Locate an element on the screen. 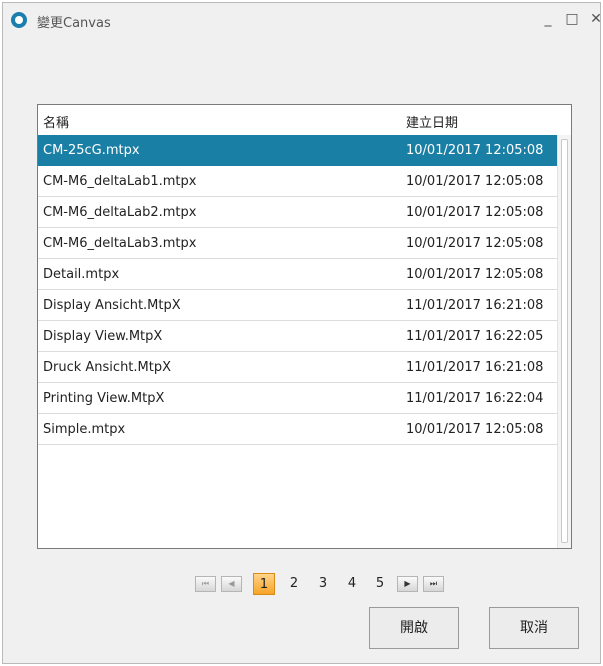 This screenshot has width=603, height=666. title-bar: 變更Canvas _ □ ✕ is located at coordinates (303, 19).